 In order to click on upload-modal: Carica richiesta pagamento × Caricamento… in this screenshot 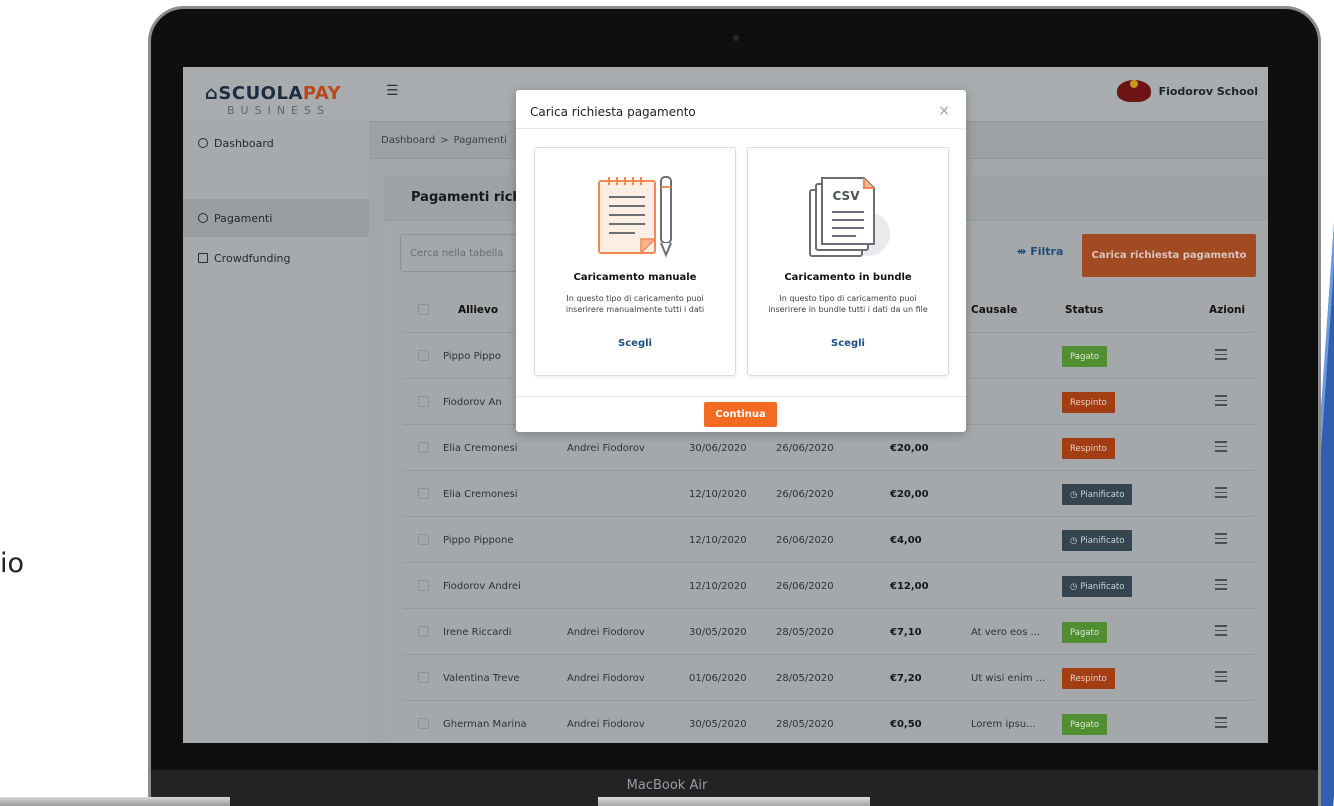, I will do `click(741, 261)`.